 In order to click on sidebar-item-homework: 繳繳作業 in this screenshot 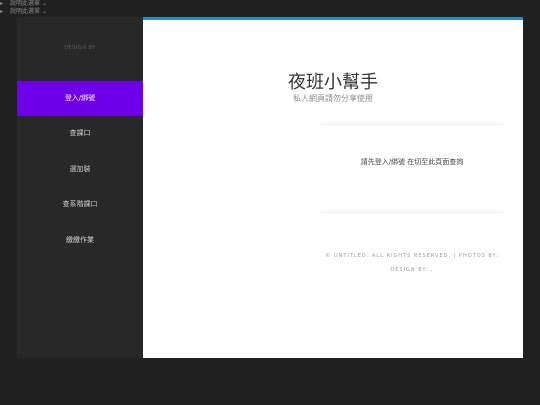, I will do `click(80, 240)`.